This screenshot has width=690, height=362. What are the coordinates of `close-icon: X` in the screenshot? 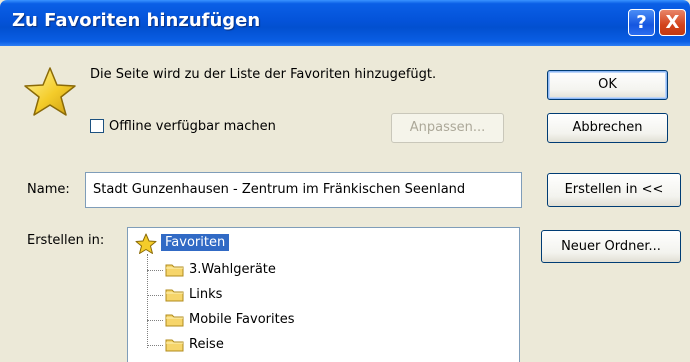 It's located at (672, 22).